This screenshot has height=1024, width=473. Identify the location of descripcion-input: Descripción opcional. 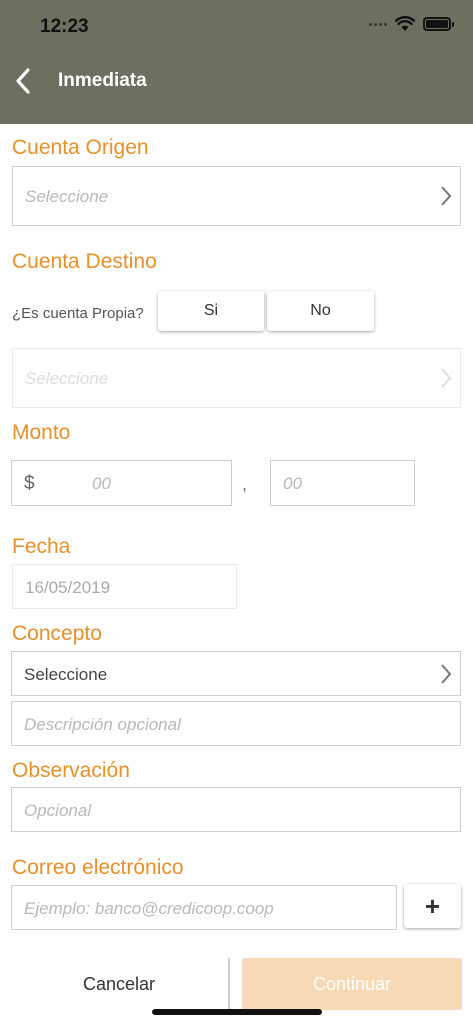
(236, 723).